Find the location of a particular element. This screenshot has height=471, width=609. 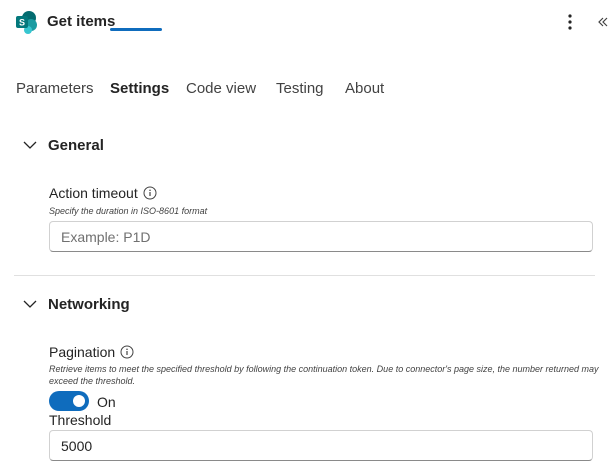

networking-section-title: Networking is located at coordinates (89, 304).